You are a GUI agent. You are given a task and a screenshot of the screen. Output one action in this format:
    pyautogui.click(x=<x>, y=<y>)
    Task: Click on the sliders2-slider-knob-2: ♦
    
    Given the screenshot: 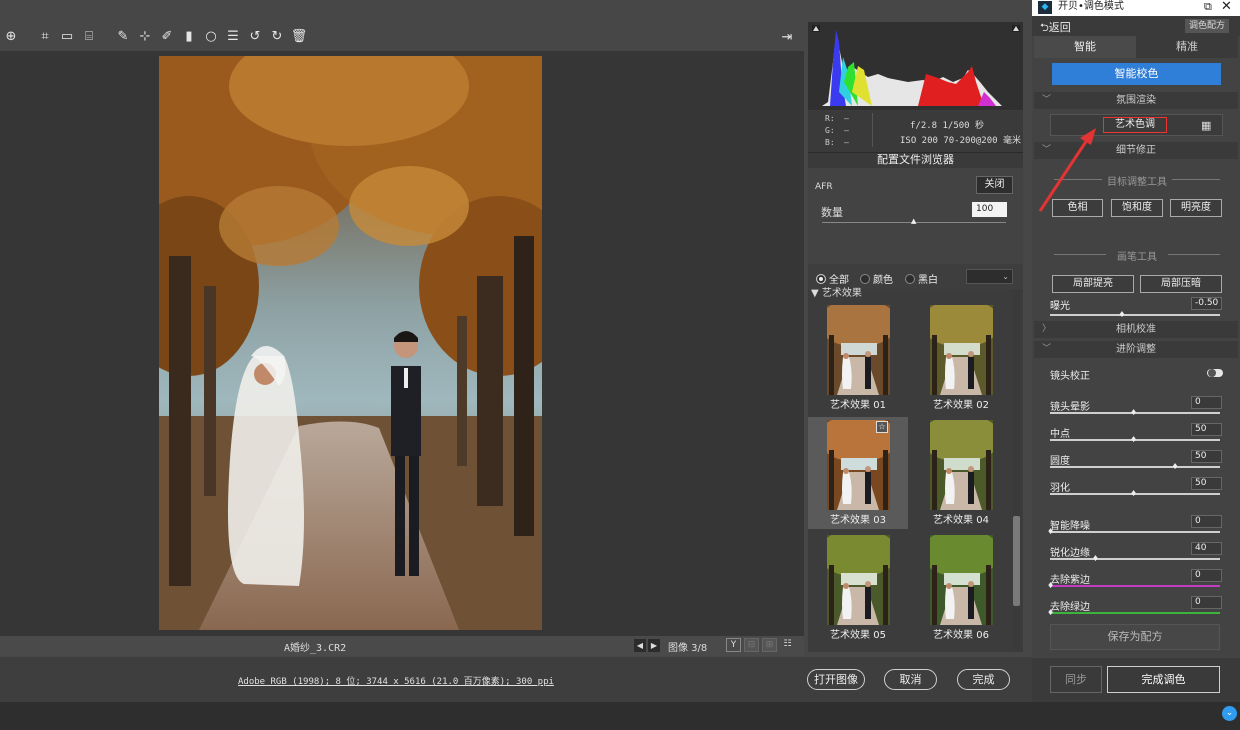 What is the action you would take?
    pyautogui.click(x=1050, y=586)
    